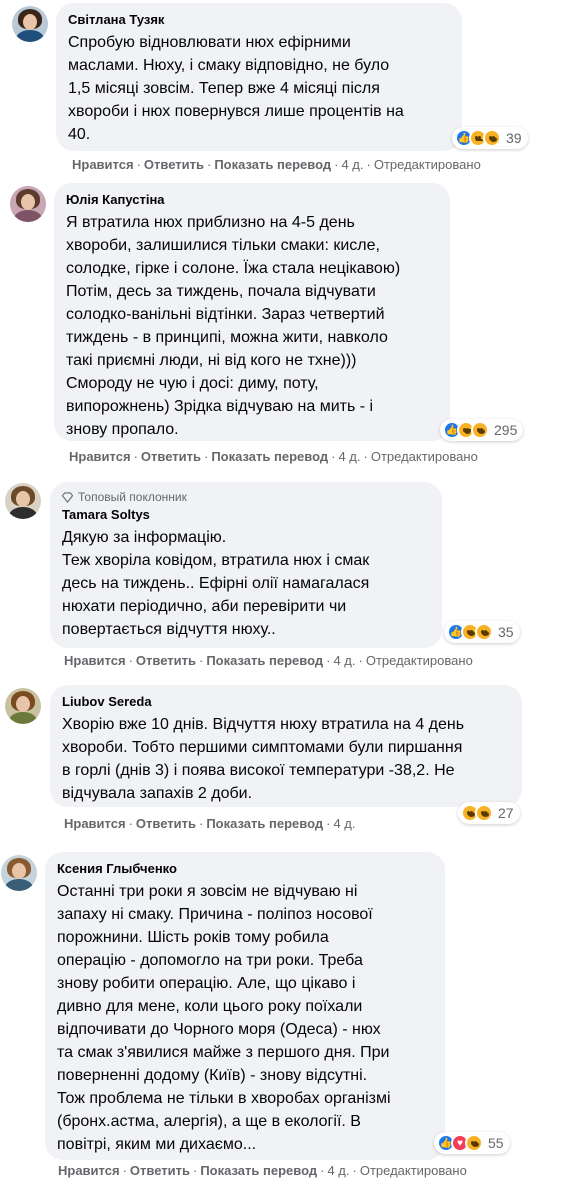  I want to click on reaction-summary: 👍 39, so click(490, 138).